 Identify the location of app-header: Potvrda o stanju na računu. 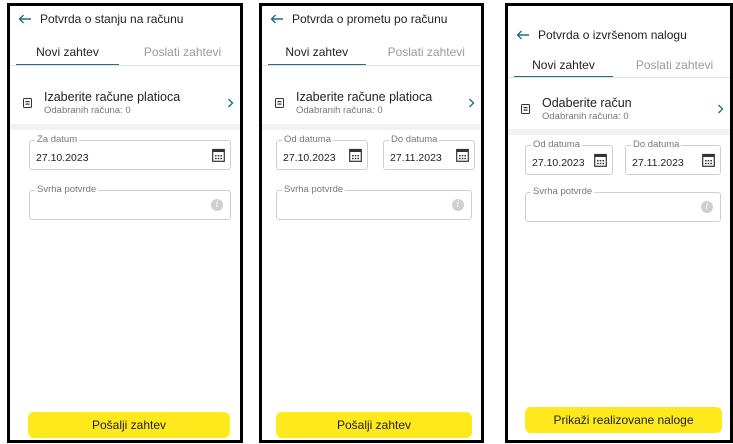
(125, 19).